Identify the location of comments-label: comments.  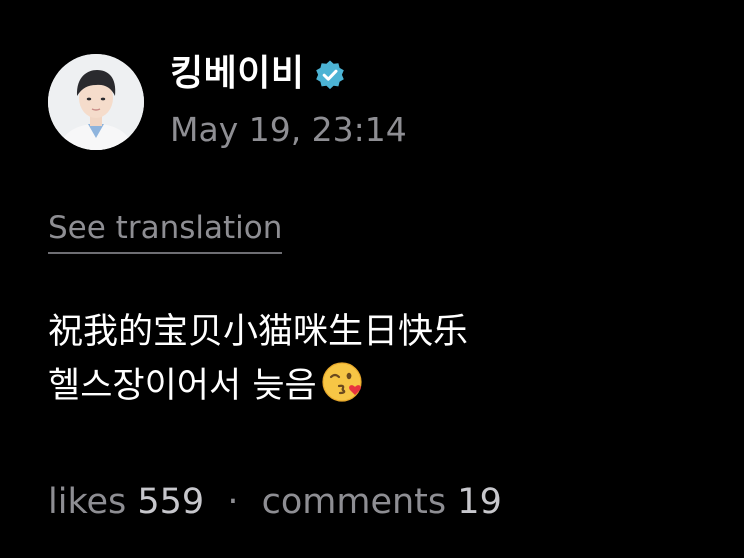
(354, 502).